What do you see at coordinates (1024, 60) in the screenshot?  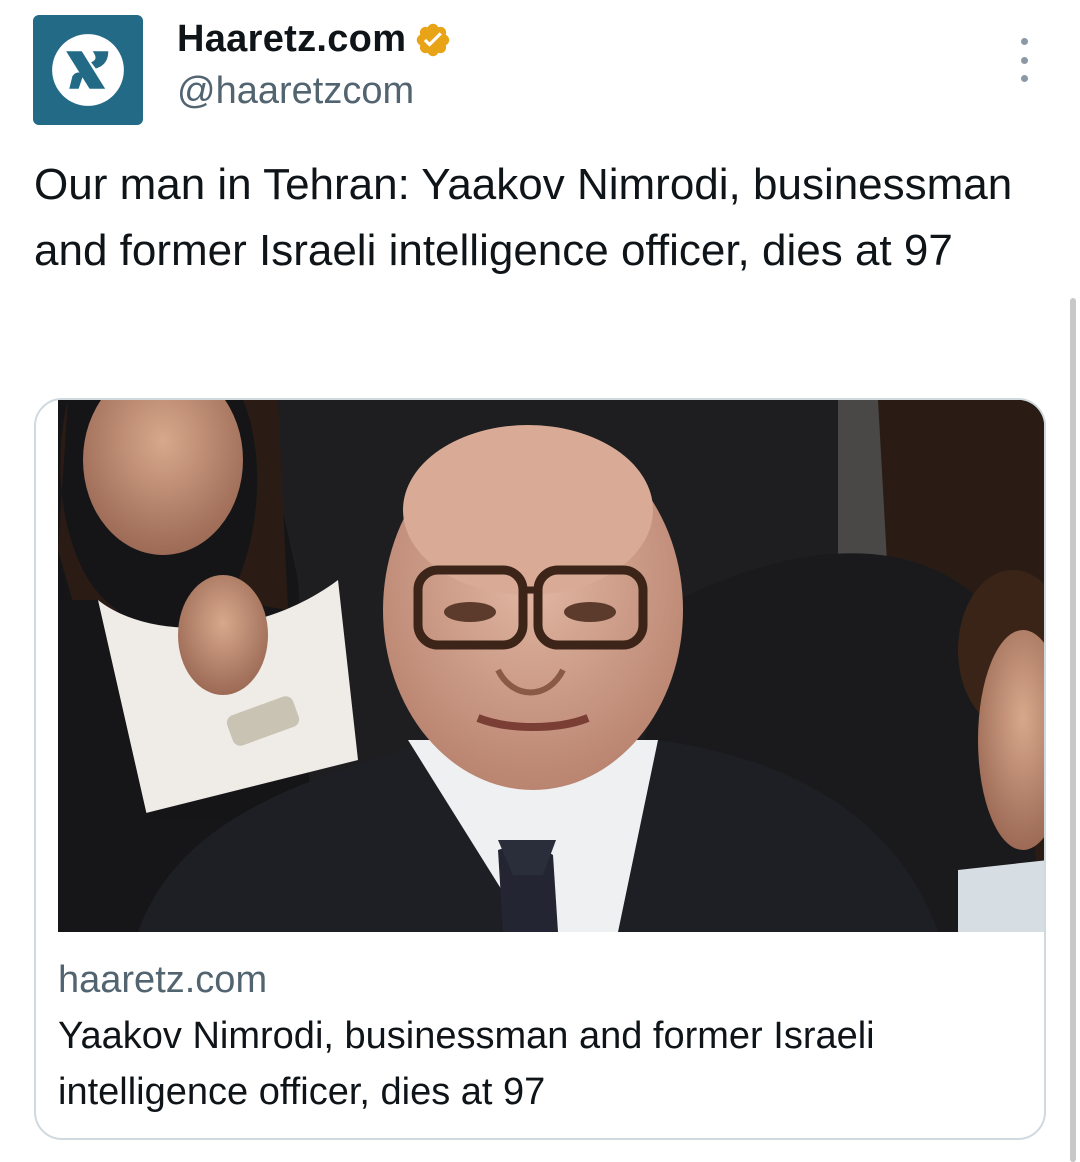 I see `more-options-button` at bounding box center [1024, 60].